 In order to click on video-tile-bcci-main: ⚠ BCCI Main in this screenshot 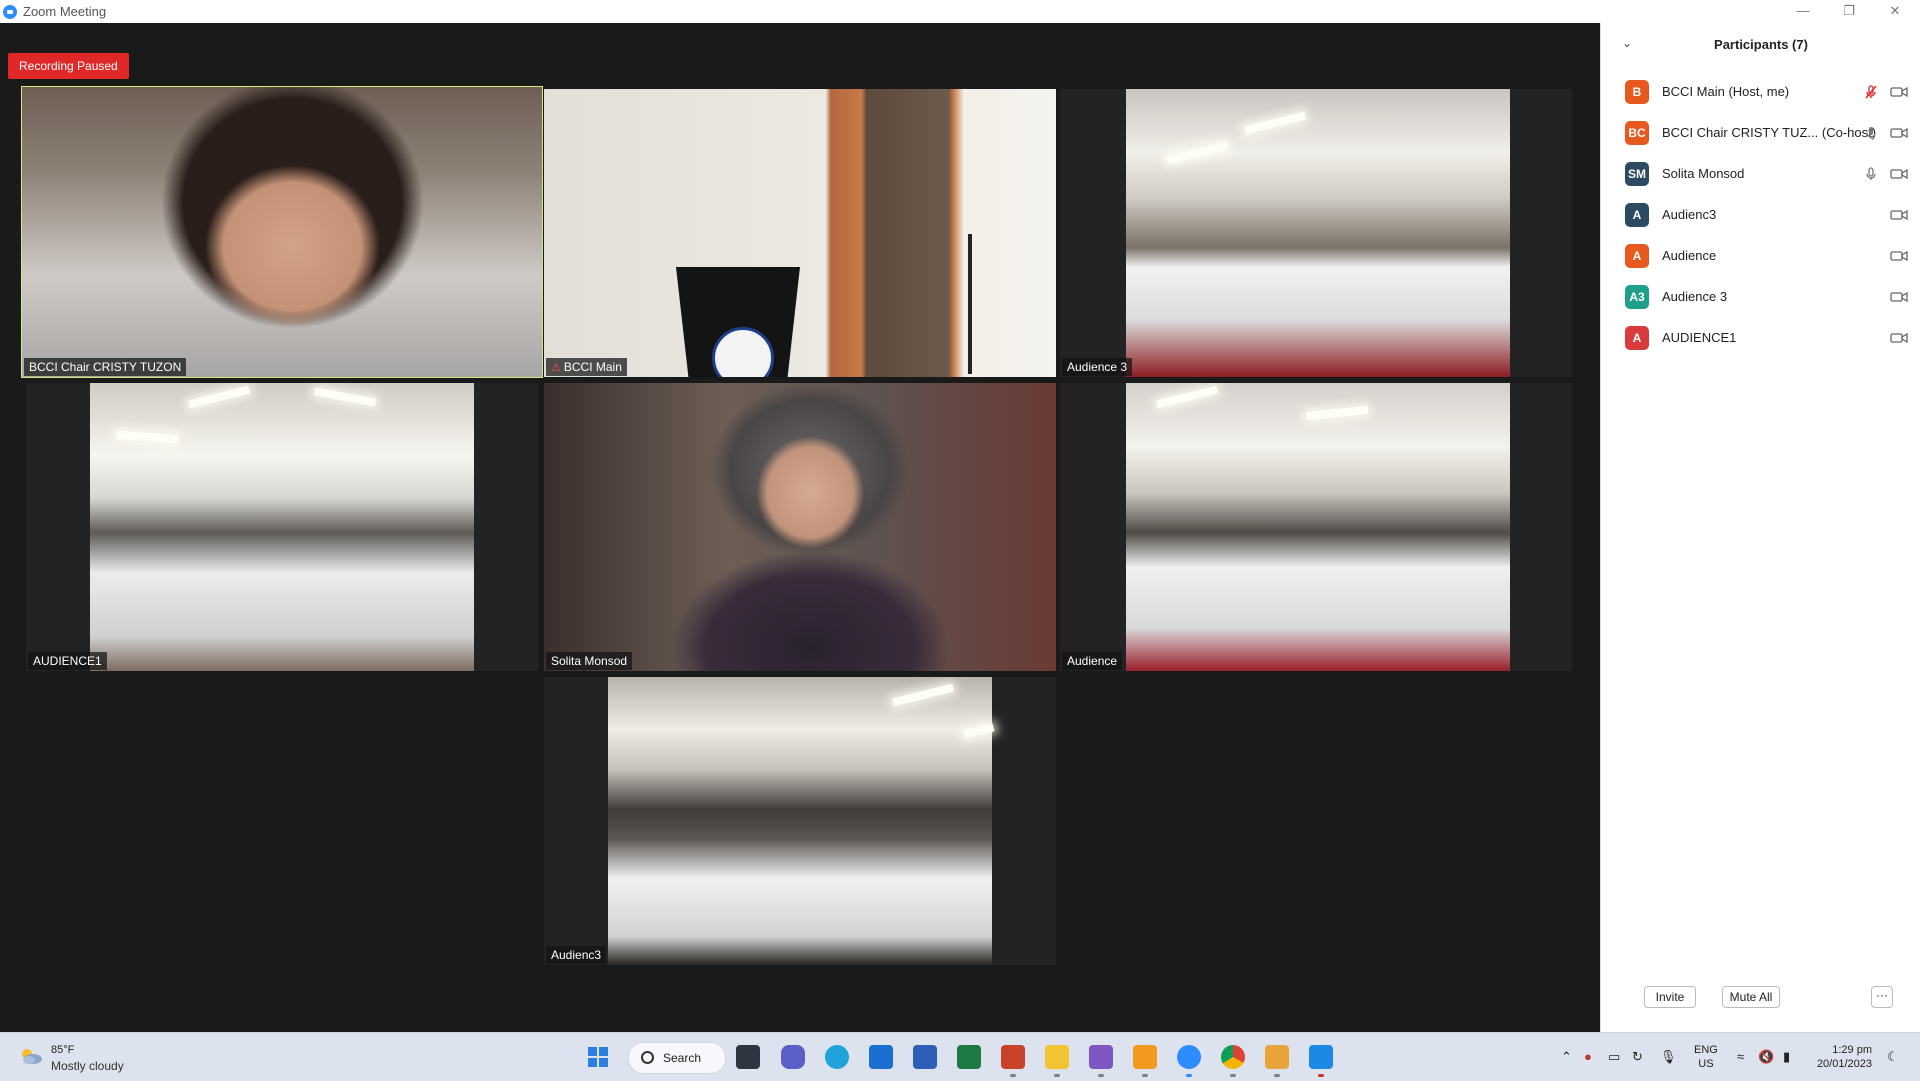, I will do `click(800, 233)`.